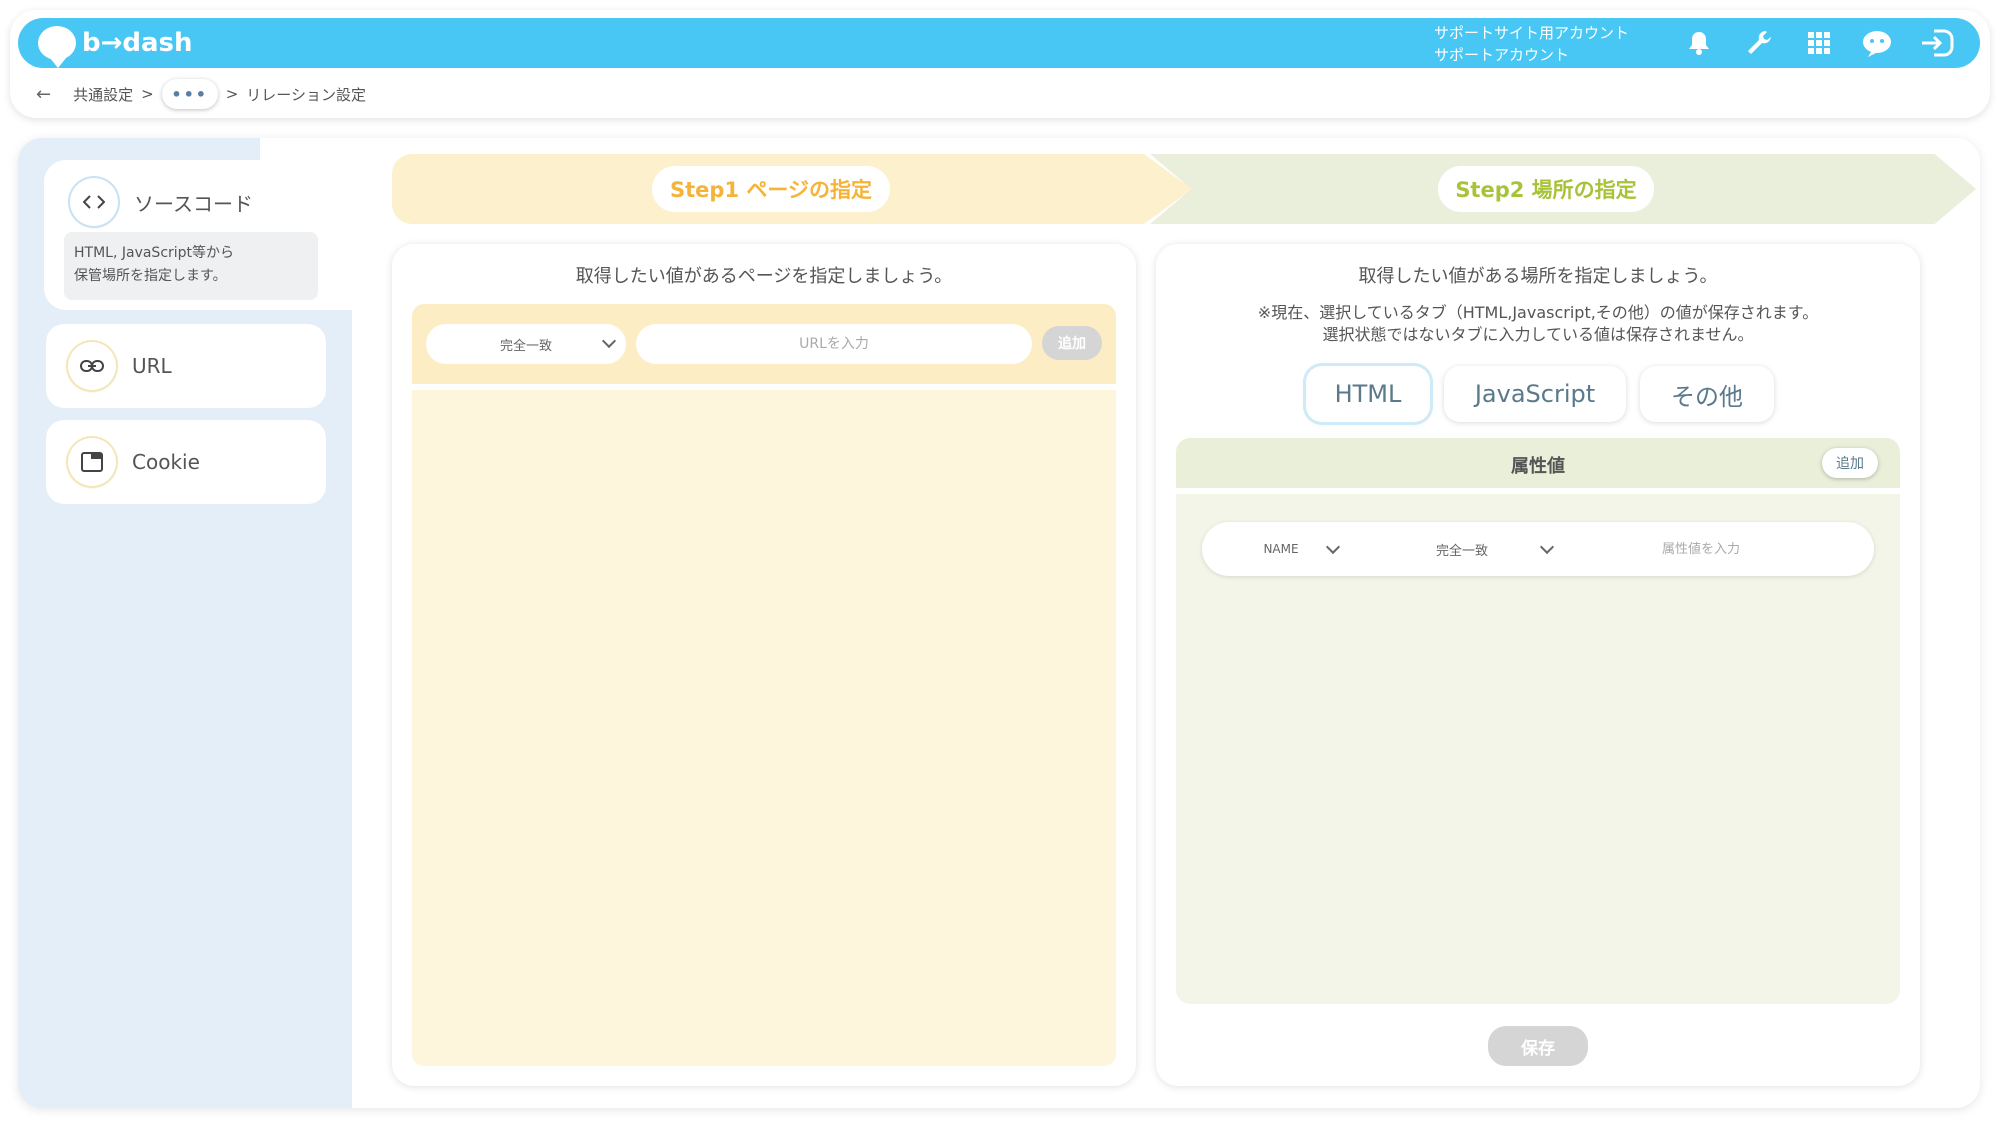  Describe the element at coordinates (1538, 466) in the screenshot. I see `attribute-header-label: 属性値` at that location.